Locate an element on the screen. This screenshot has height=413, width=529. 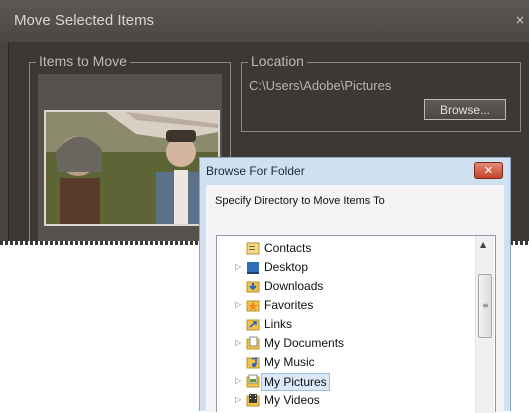
location-group: Location is located at coordinates (381, 92).